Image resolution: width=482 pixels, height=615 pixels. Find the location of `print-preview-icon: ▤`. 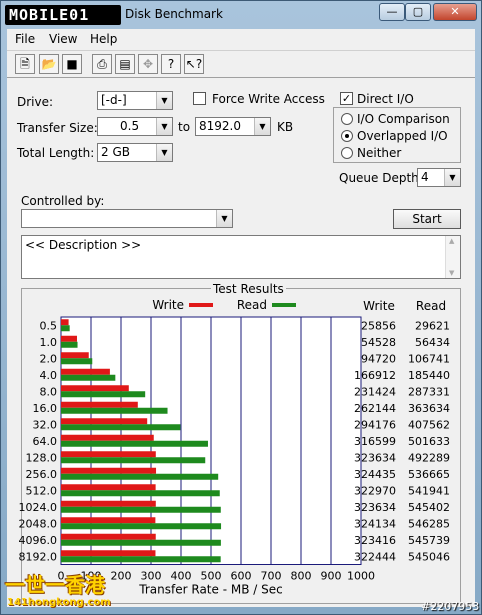

print-preview-icon: ▤ is located at coordinates (125, 64).